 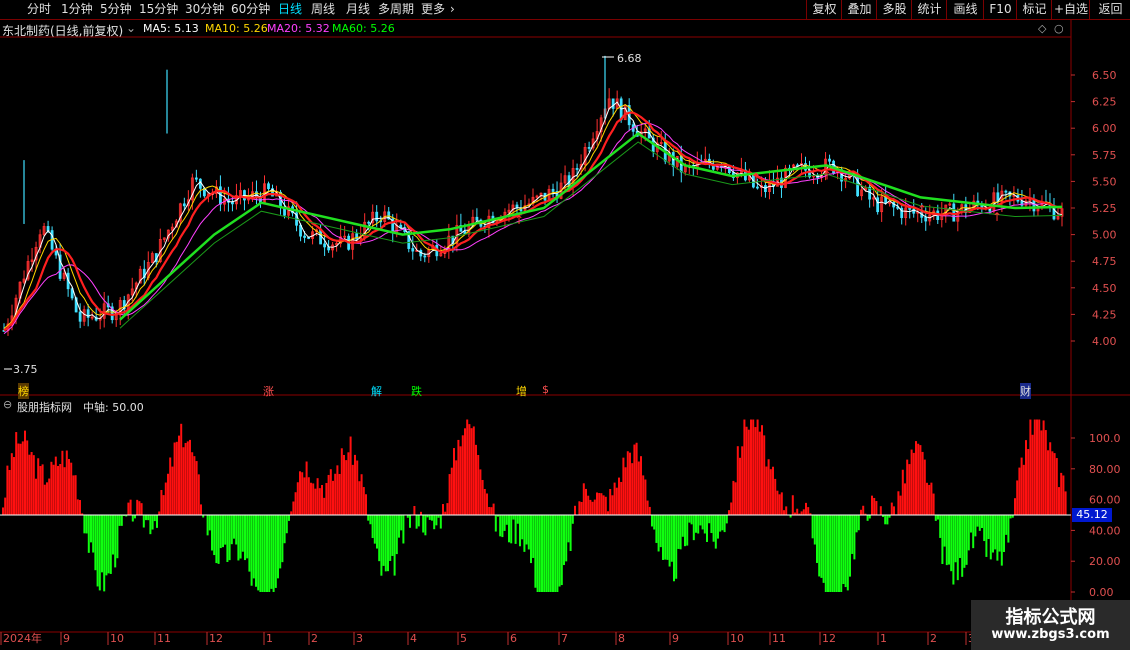 I want to click on indicator-title: 股朋指标网, so click(x=44, y=407).